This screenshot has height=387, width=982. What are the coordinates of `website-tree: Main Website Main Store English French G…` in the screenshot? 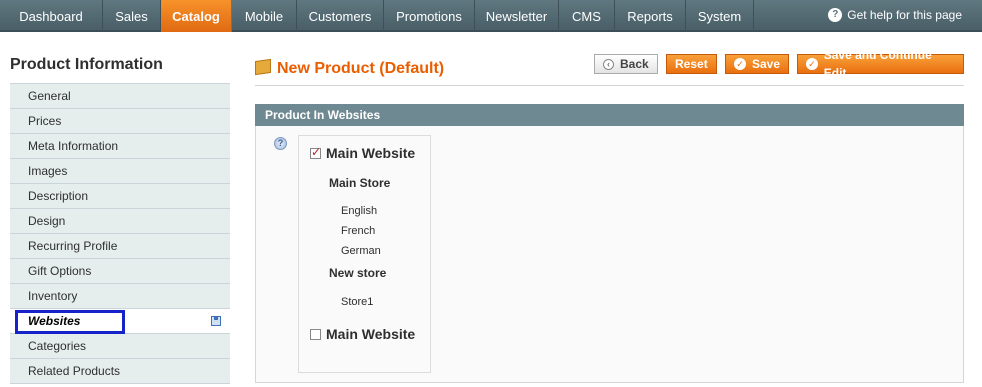 It's located at (364, 254).